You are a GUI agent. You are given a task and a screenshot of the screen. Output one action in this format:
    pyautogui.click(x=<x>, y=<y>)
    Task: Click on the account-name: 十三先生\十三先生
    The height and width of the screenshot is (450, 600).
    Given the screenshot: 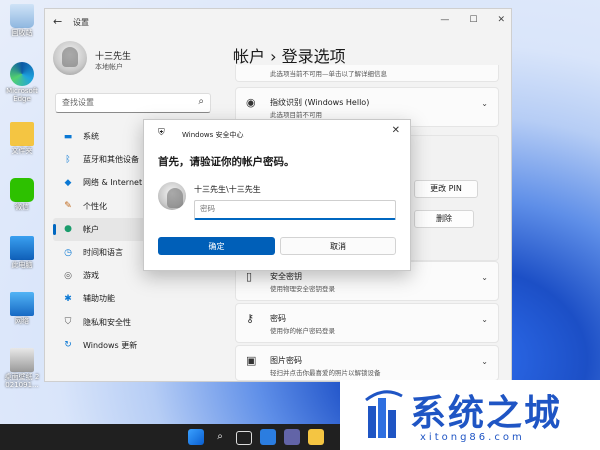 What is the action you would take?
    pyautogui.click(x=227, y=189)
    